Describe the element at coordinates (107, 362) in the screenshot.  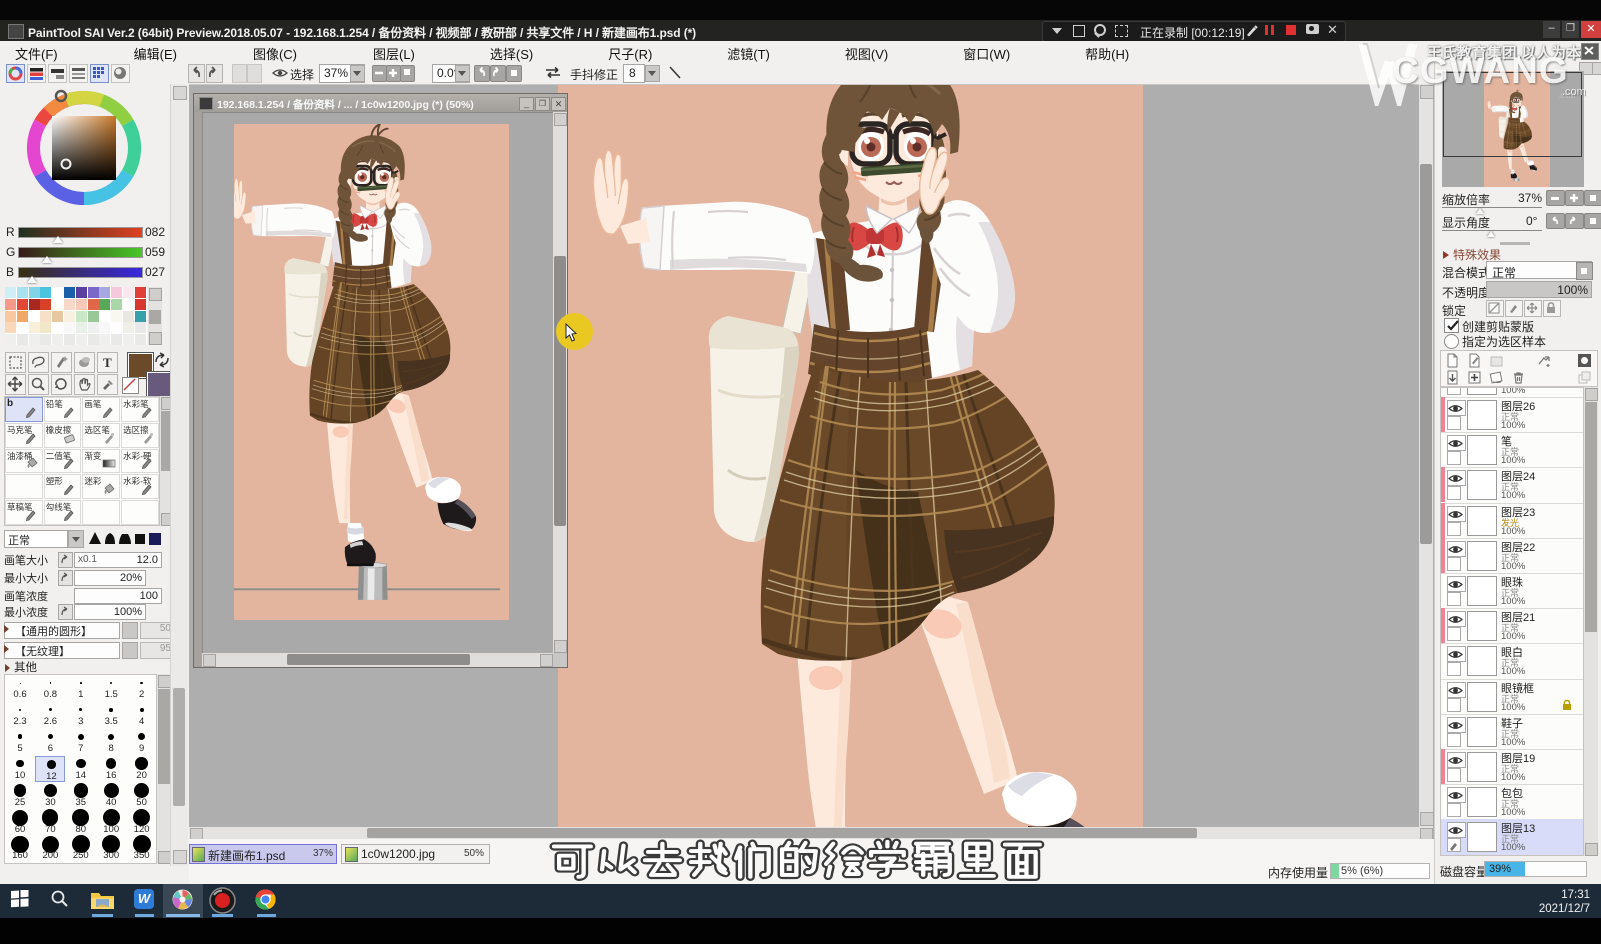
I see `svg-text: T` at that location.